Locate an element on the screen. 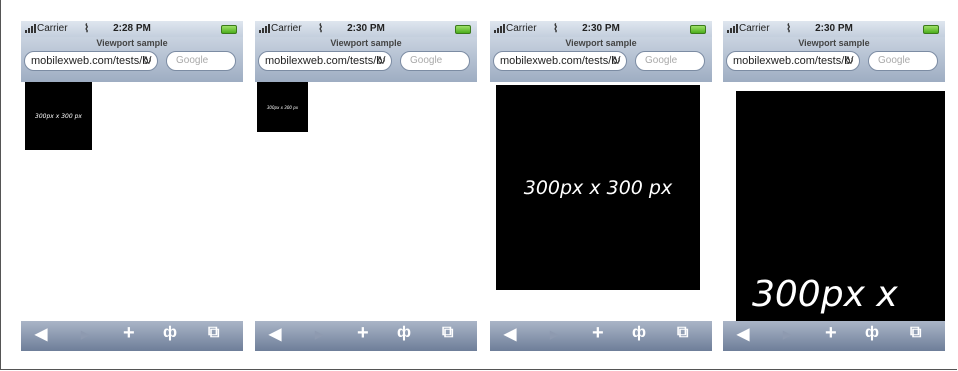 The height and width of the screenshot is (371, 958). page-content: 300px x is located at coordinates (834, 201).